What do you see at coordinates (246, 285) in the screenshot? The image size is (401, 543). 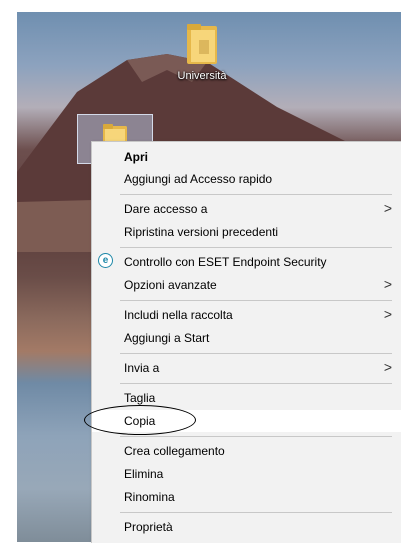 I see `menu-item-opzioni-avanzate: Opzioni avanzate >` at bounding box center [246, 285].